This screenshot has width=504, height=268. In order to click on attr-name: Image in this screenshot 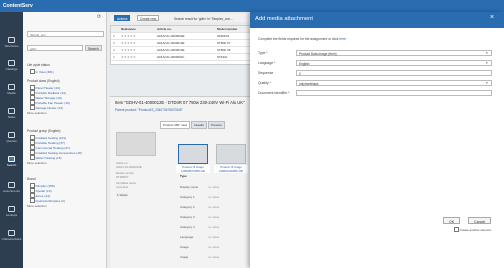, I will do `click(184, 257)`.